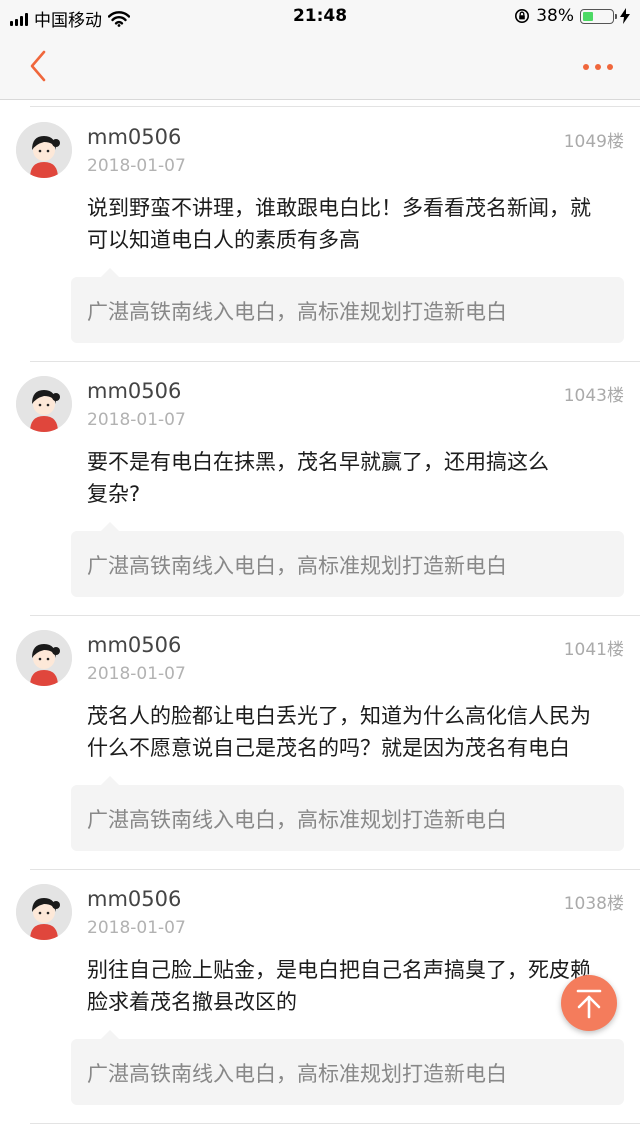 This screenshot has width=640, height=1137. Describe the element at coordinates (598, 16) in the screenshot. I see `battery-icon` at that location.